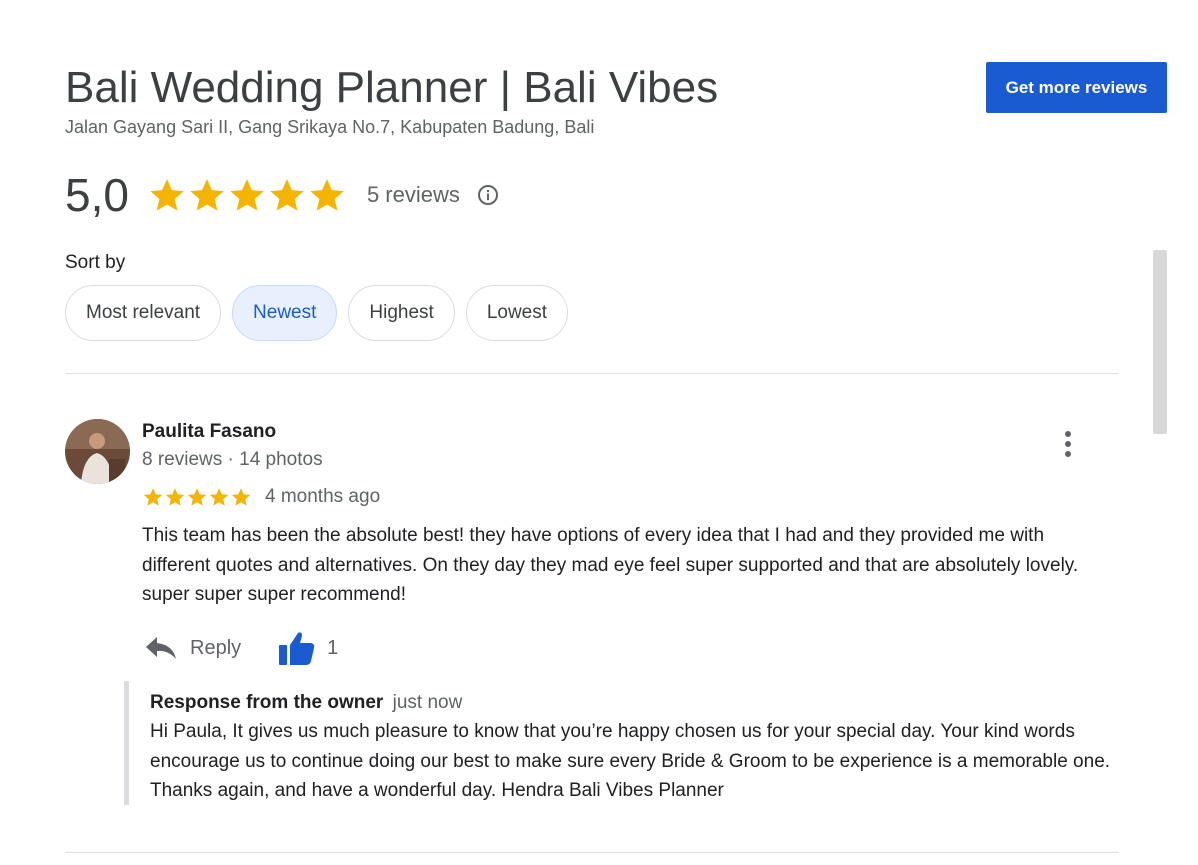 This screenshot has width=1198, height=865. I want to click on review-count: 5 reviews, so click(413, 194).